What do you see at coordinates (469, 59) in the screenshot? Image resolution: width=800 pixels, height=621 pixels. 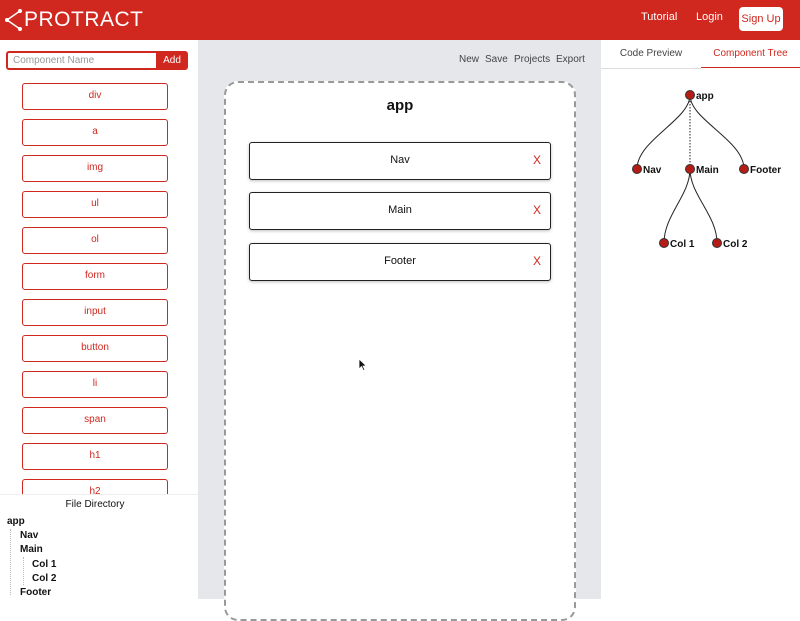 I see `new-button: New` at bounding box center [469, 59].